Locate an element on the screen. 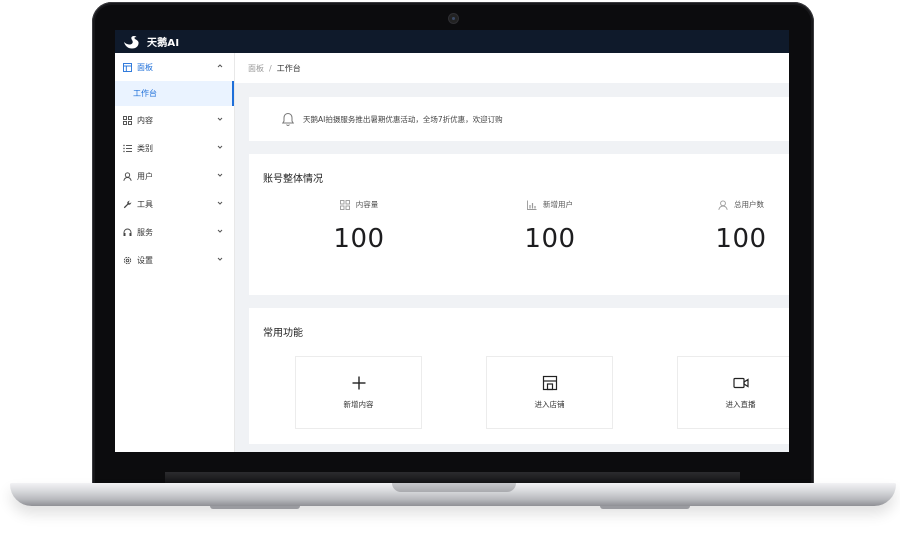 The width and height of the screenshot is (900, 548). sidebar-item-service: 服务 is located at coordinates (174, 232).